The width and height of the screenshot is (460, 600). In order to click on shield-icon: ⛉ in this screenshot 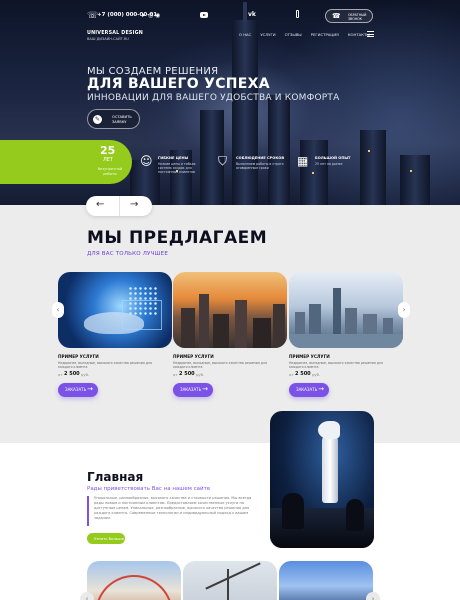, I will do `click(223, 161)`.